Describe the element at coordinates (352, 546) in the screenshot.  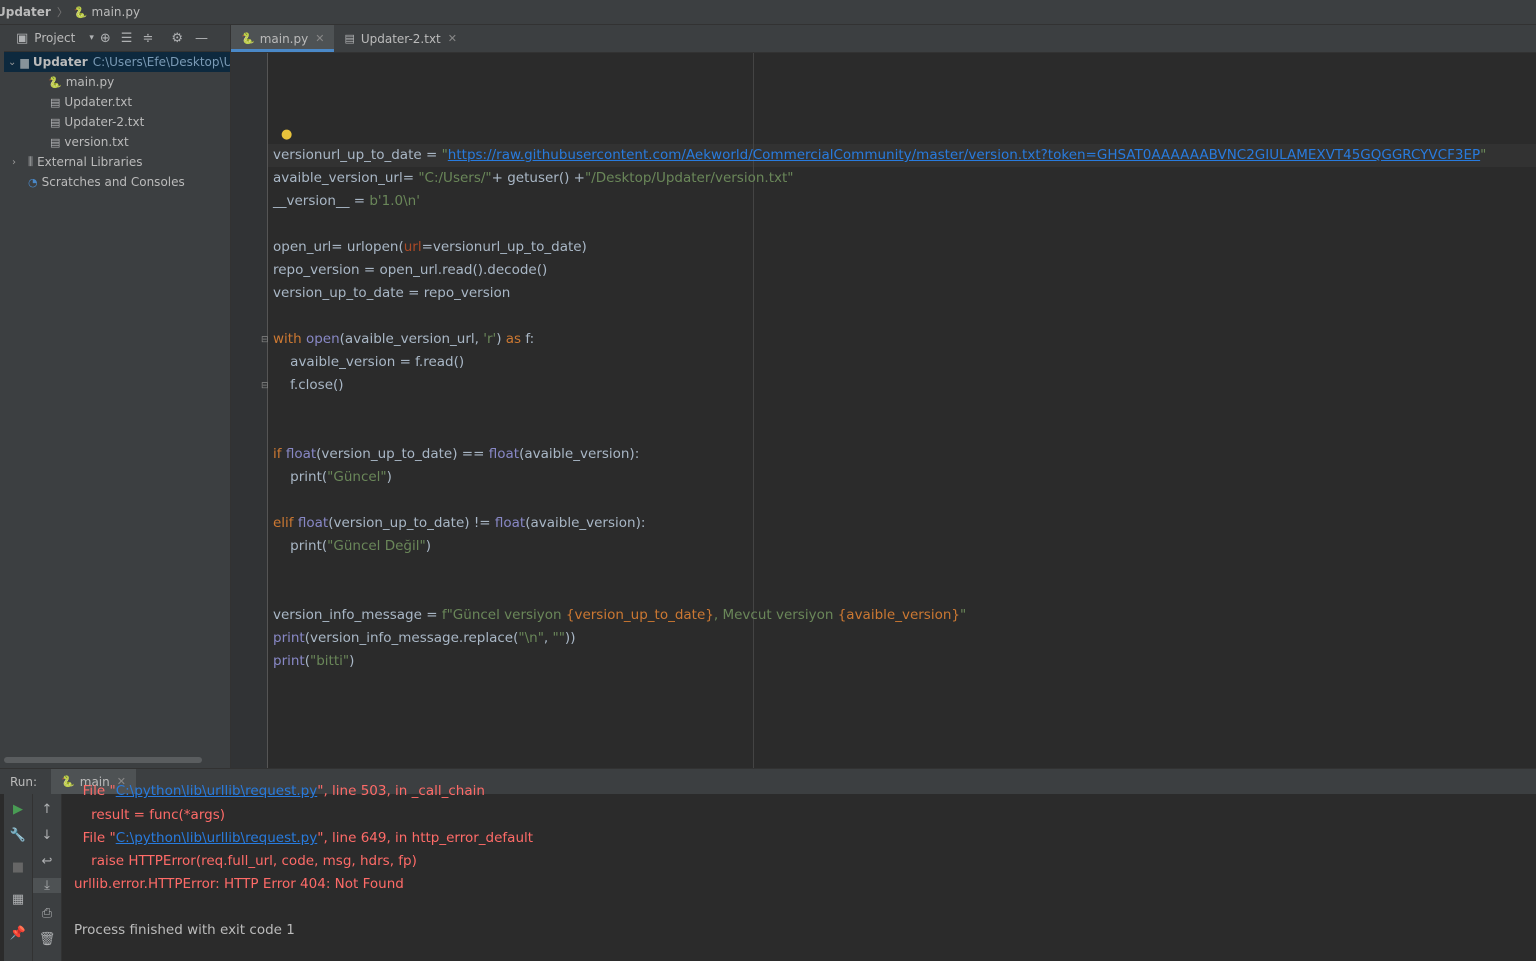
I see `code-line-18: print("Güncel Değil")` at that location.